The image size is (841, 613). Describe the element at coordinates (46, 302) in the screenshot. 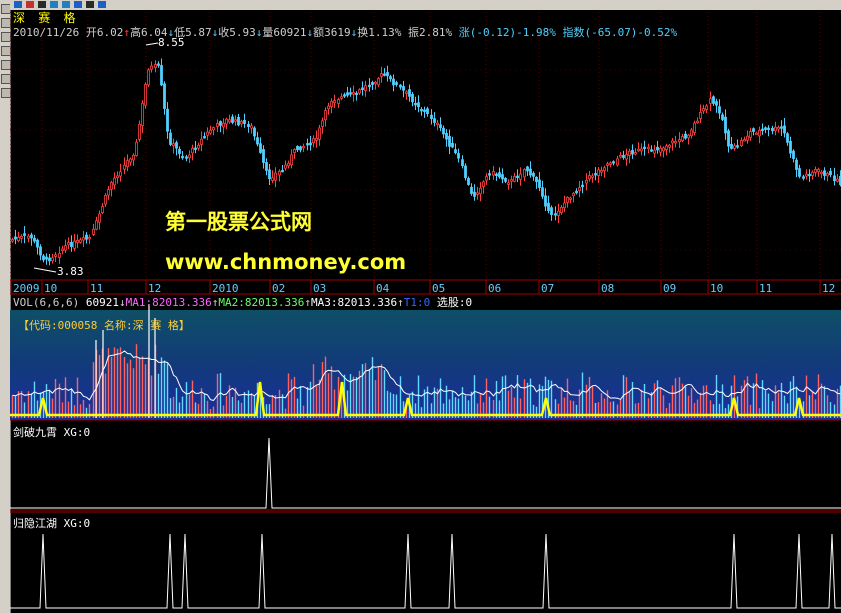

I see `vol-indicator-name: VOL(6,6,6)` at that location.